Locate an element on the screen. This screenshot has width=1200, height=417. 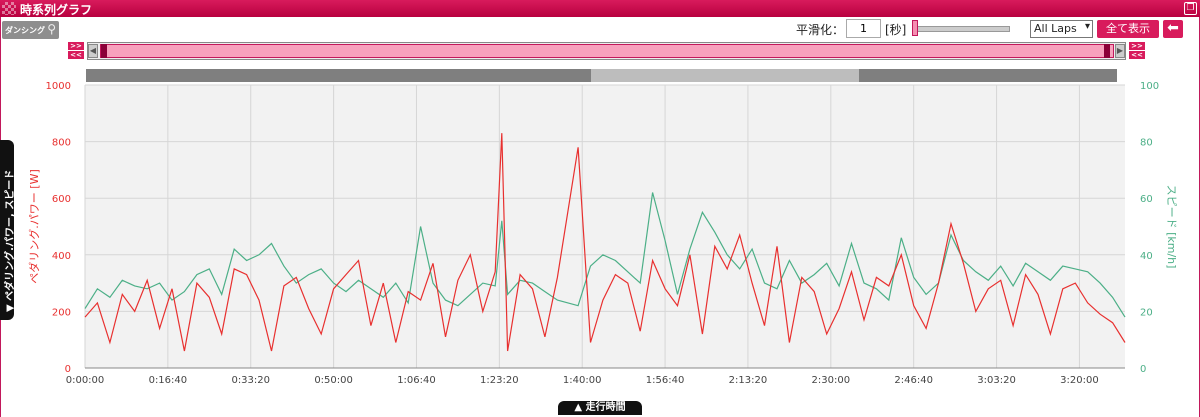
y-left-tick-label: 0 is located at coordinates (68, 369).